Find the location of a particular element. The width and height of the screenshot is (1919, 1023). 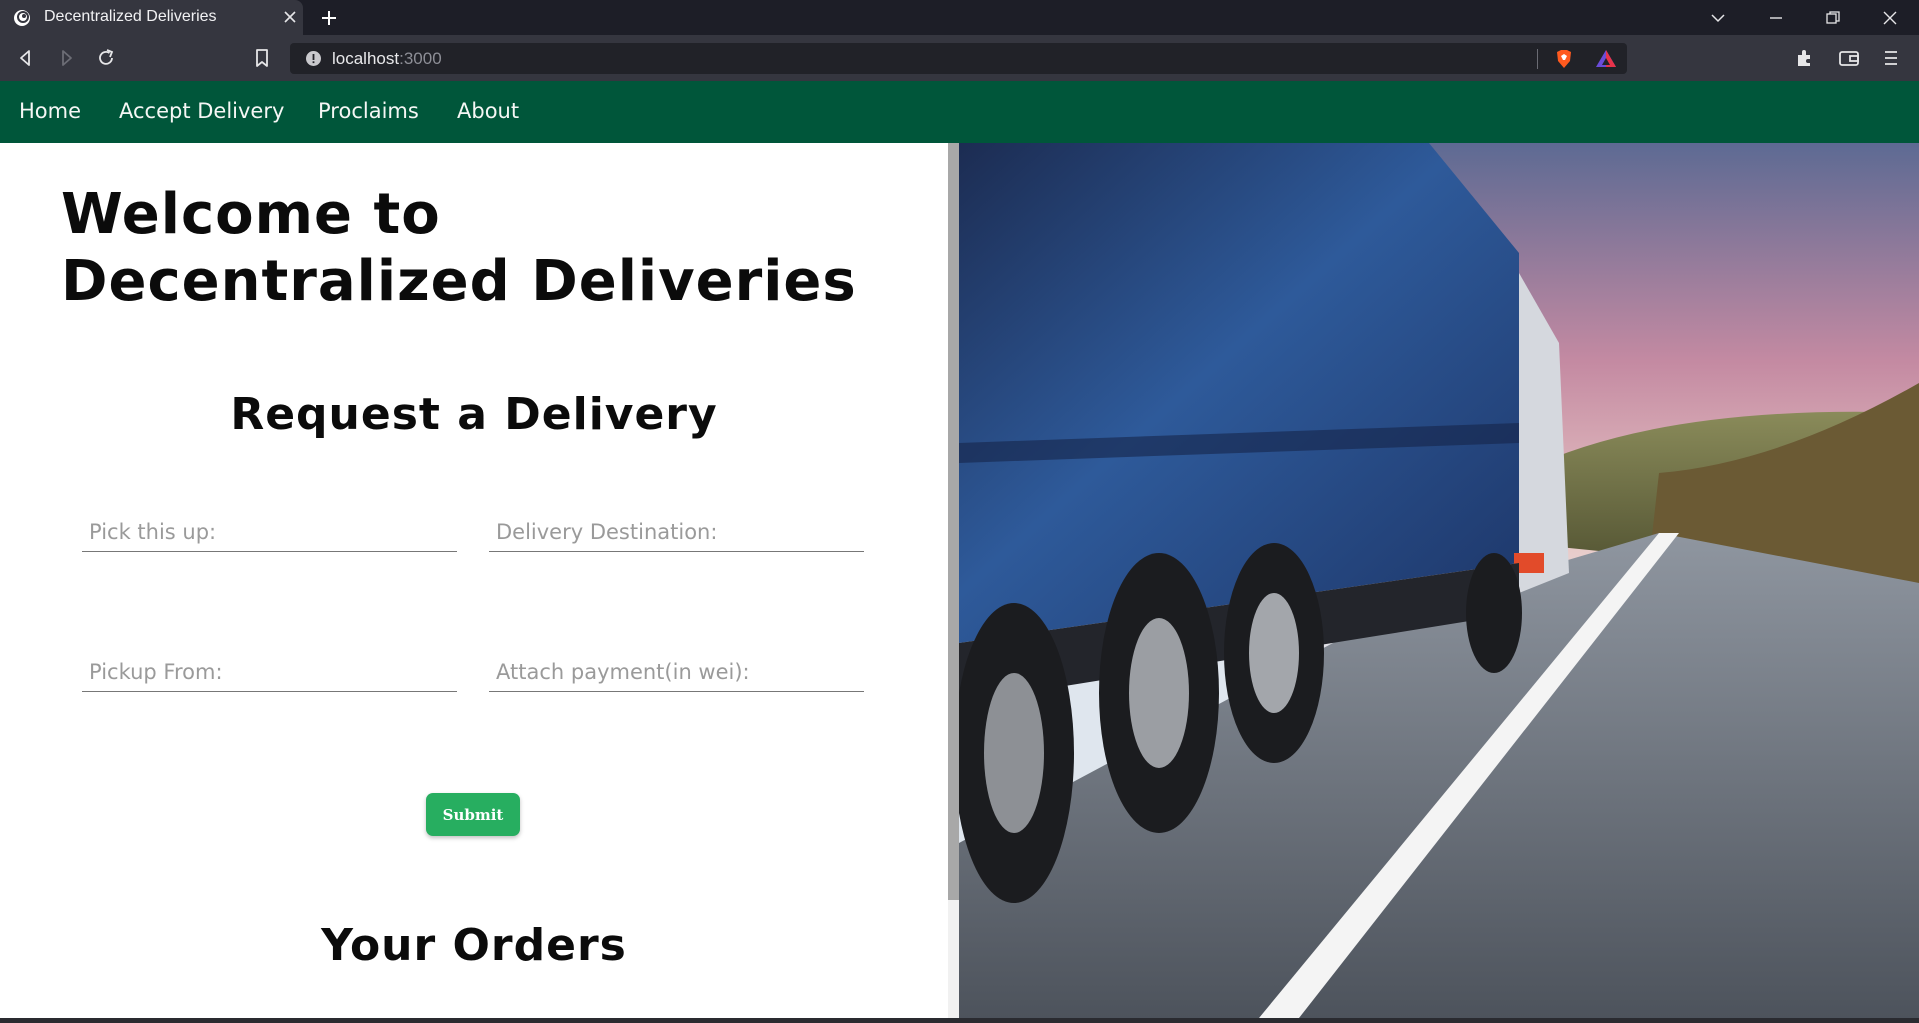

menu-icon is located at coordinates (1891, 58).